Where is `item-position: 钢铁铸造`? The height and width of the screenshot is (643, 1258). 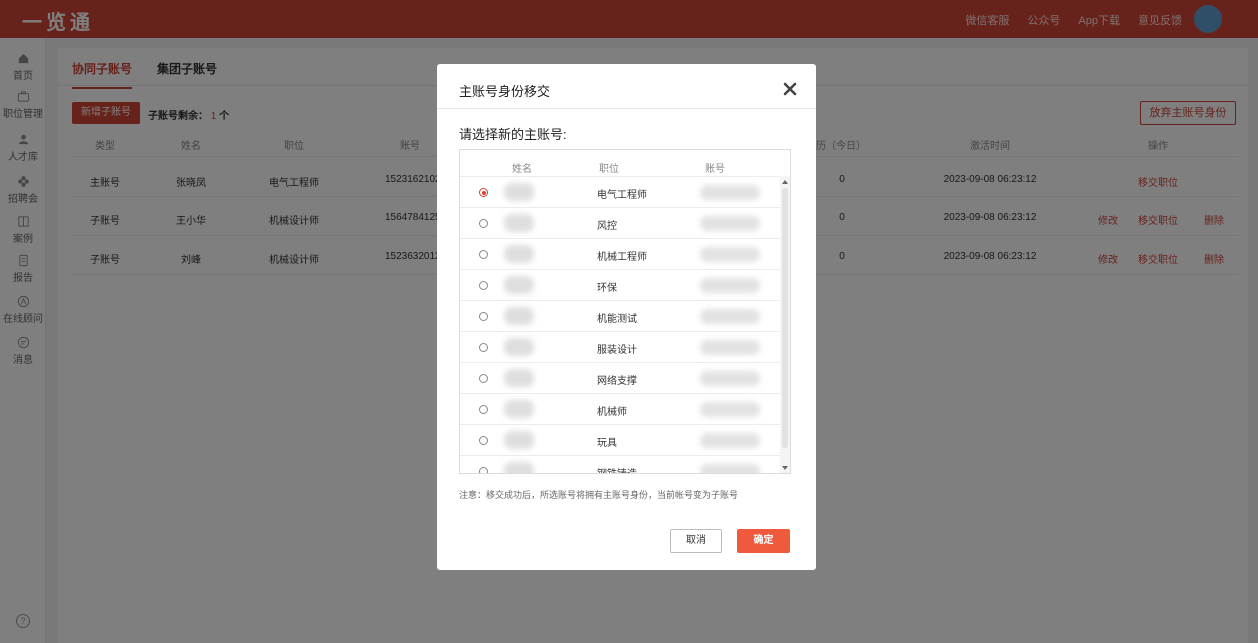 item-position: 钢铁铸造 is located at coordinates (617, 469).